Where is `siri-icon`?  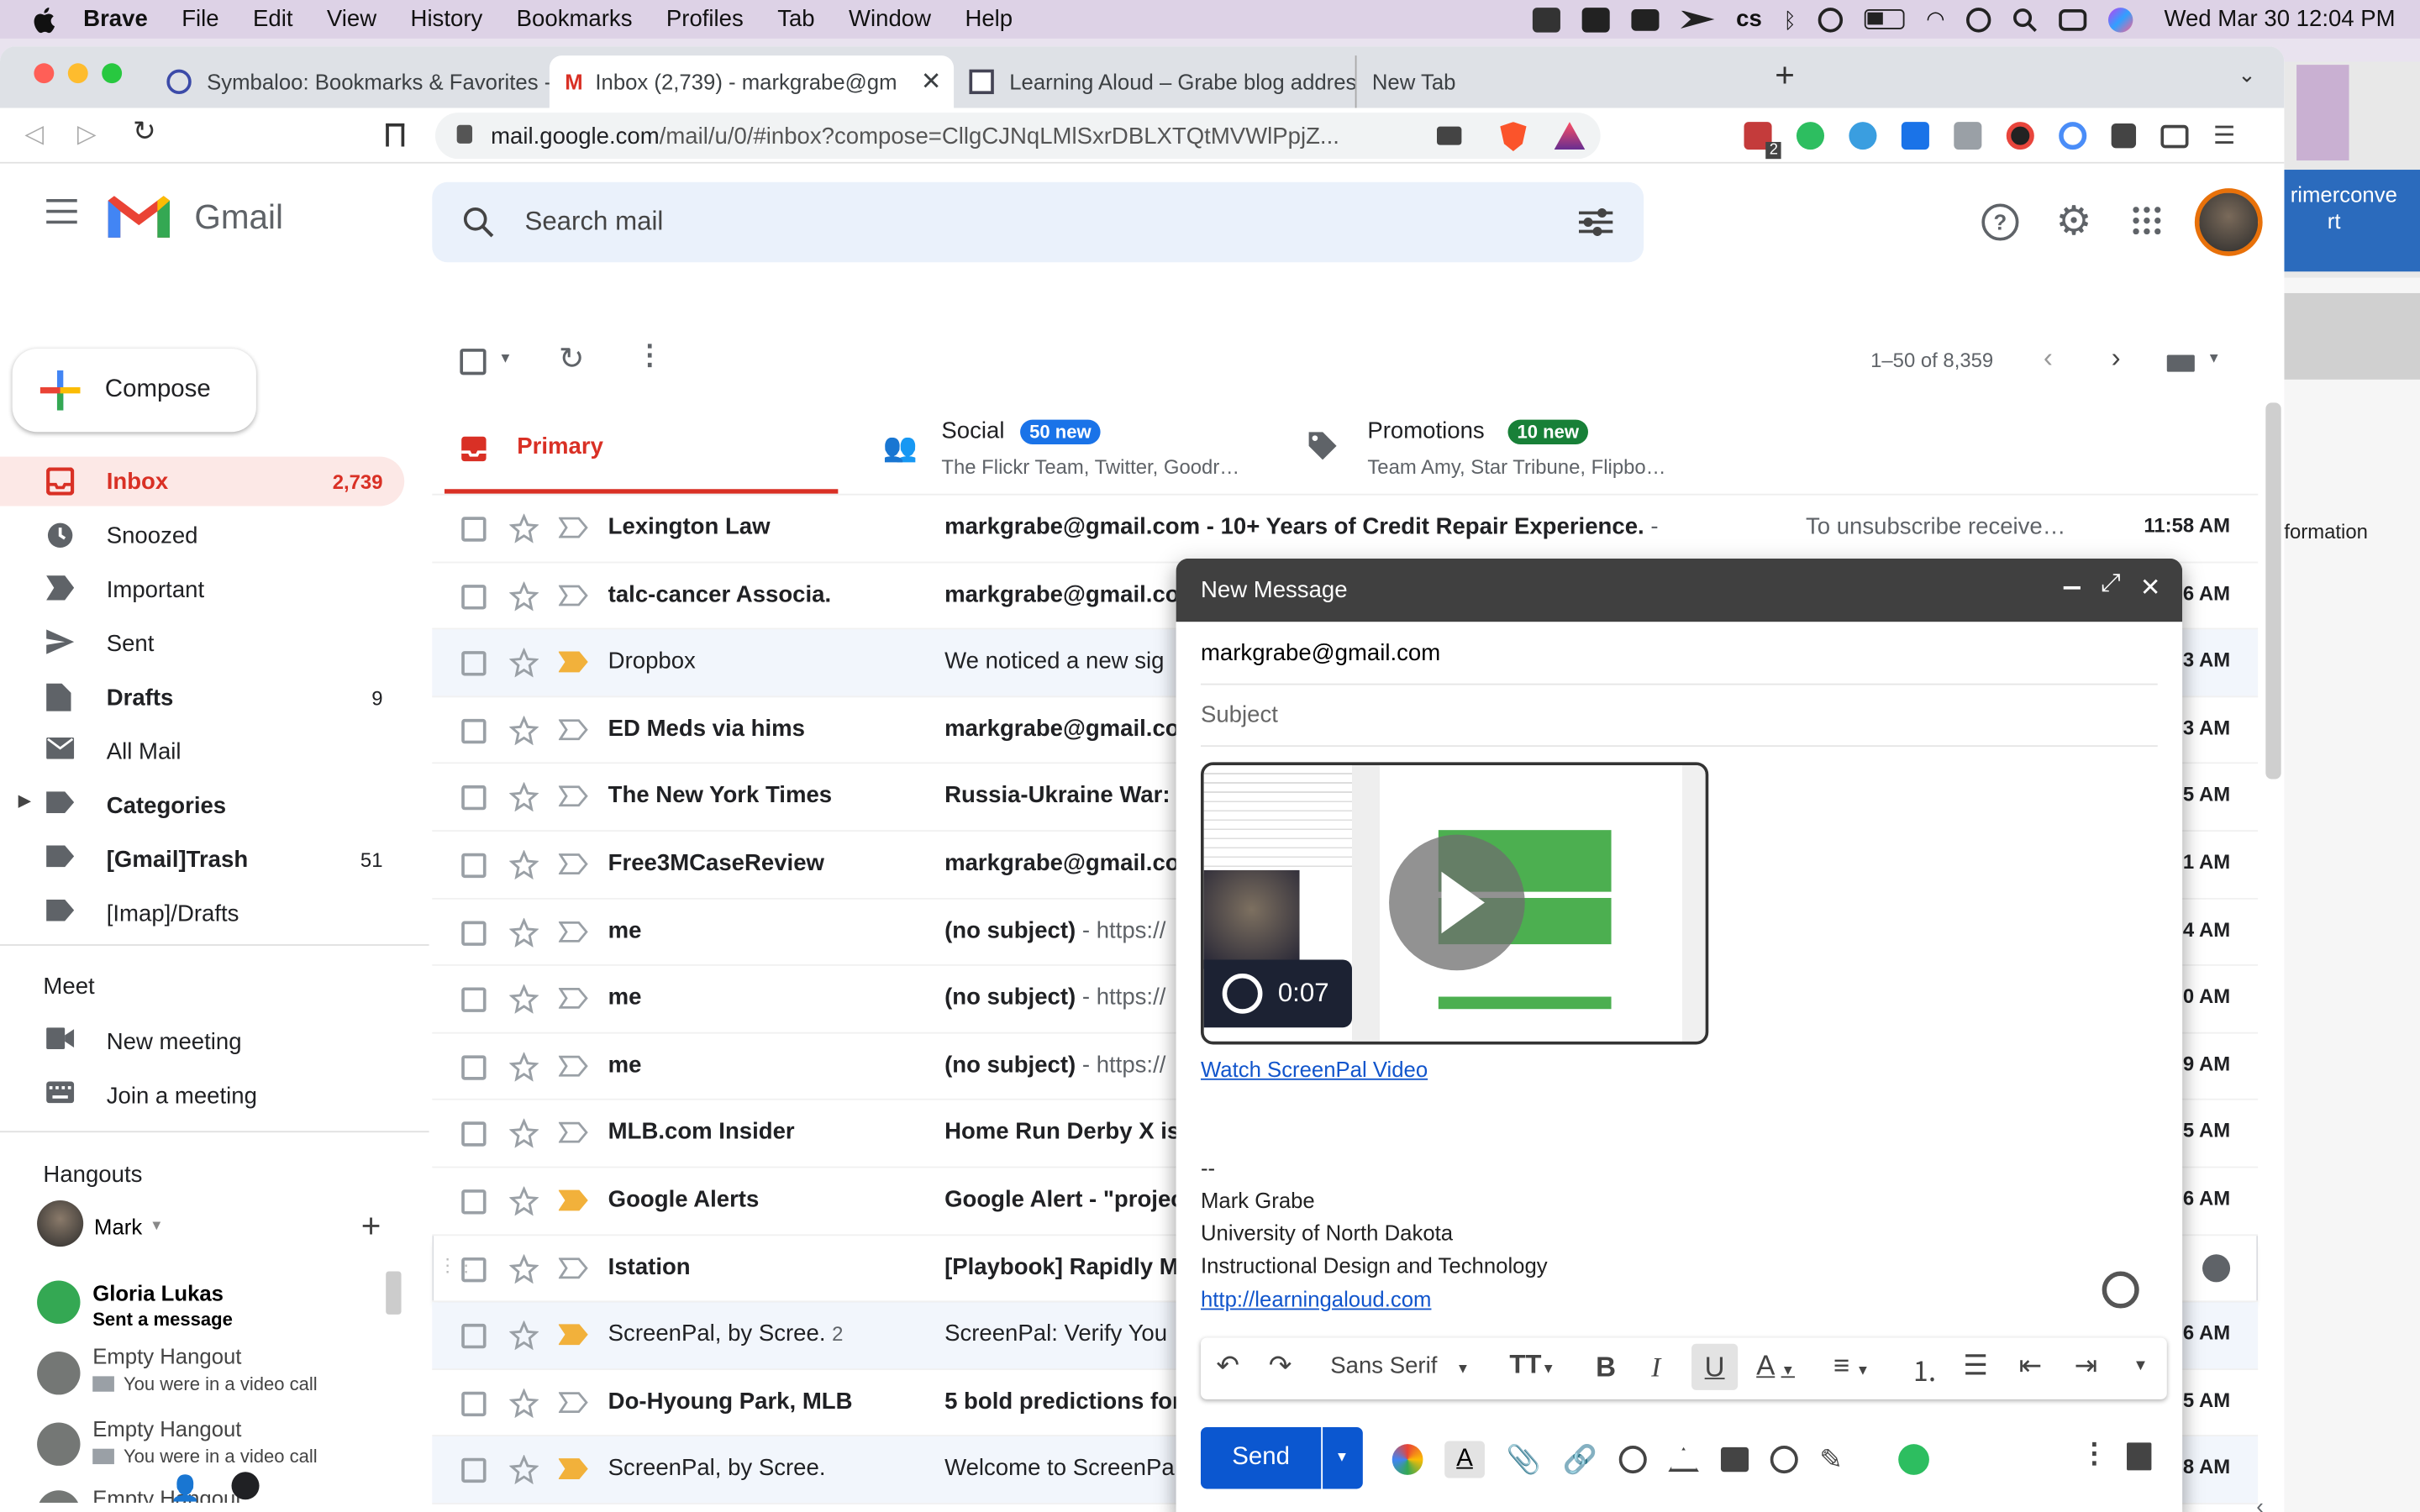 siri-icon is located at coordinates (2120, 19).